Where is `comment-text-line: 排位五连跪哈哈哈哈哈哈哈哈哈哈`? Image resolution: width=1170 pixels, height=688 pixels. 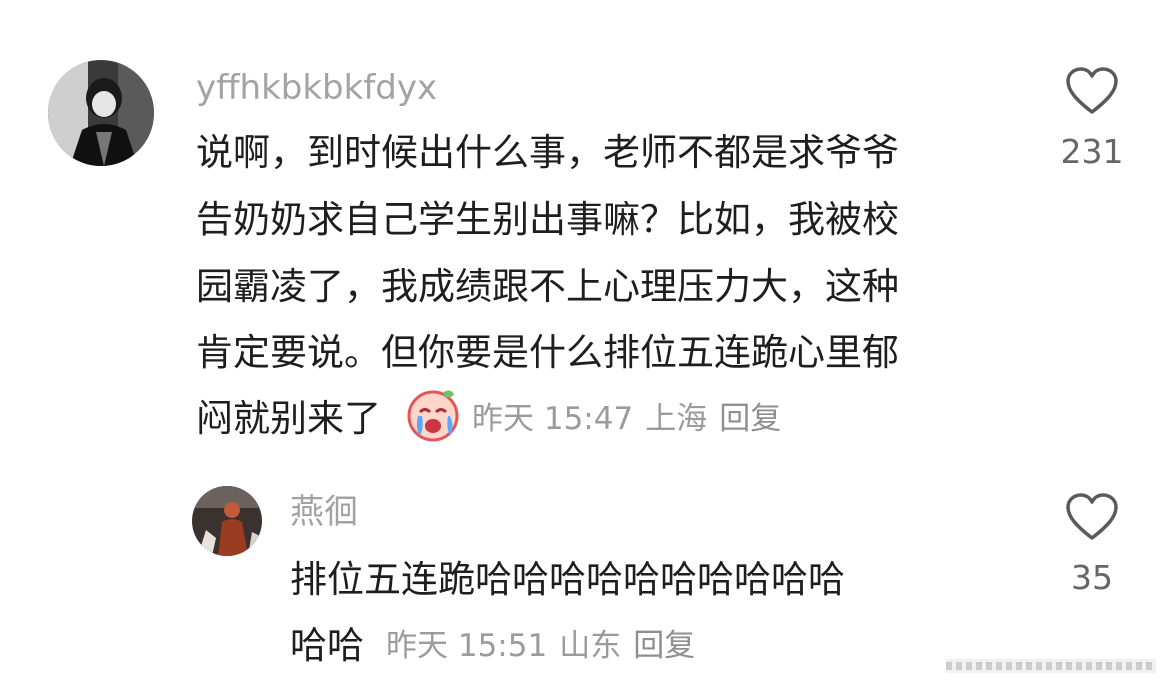 comment-text-line: 排位五连跪哈哈哈哈哈哈哈哈哈哈 is located at coordinates (567, 579).